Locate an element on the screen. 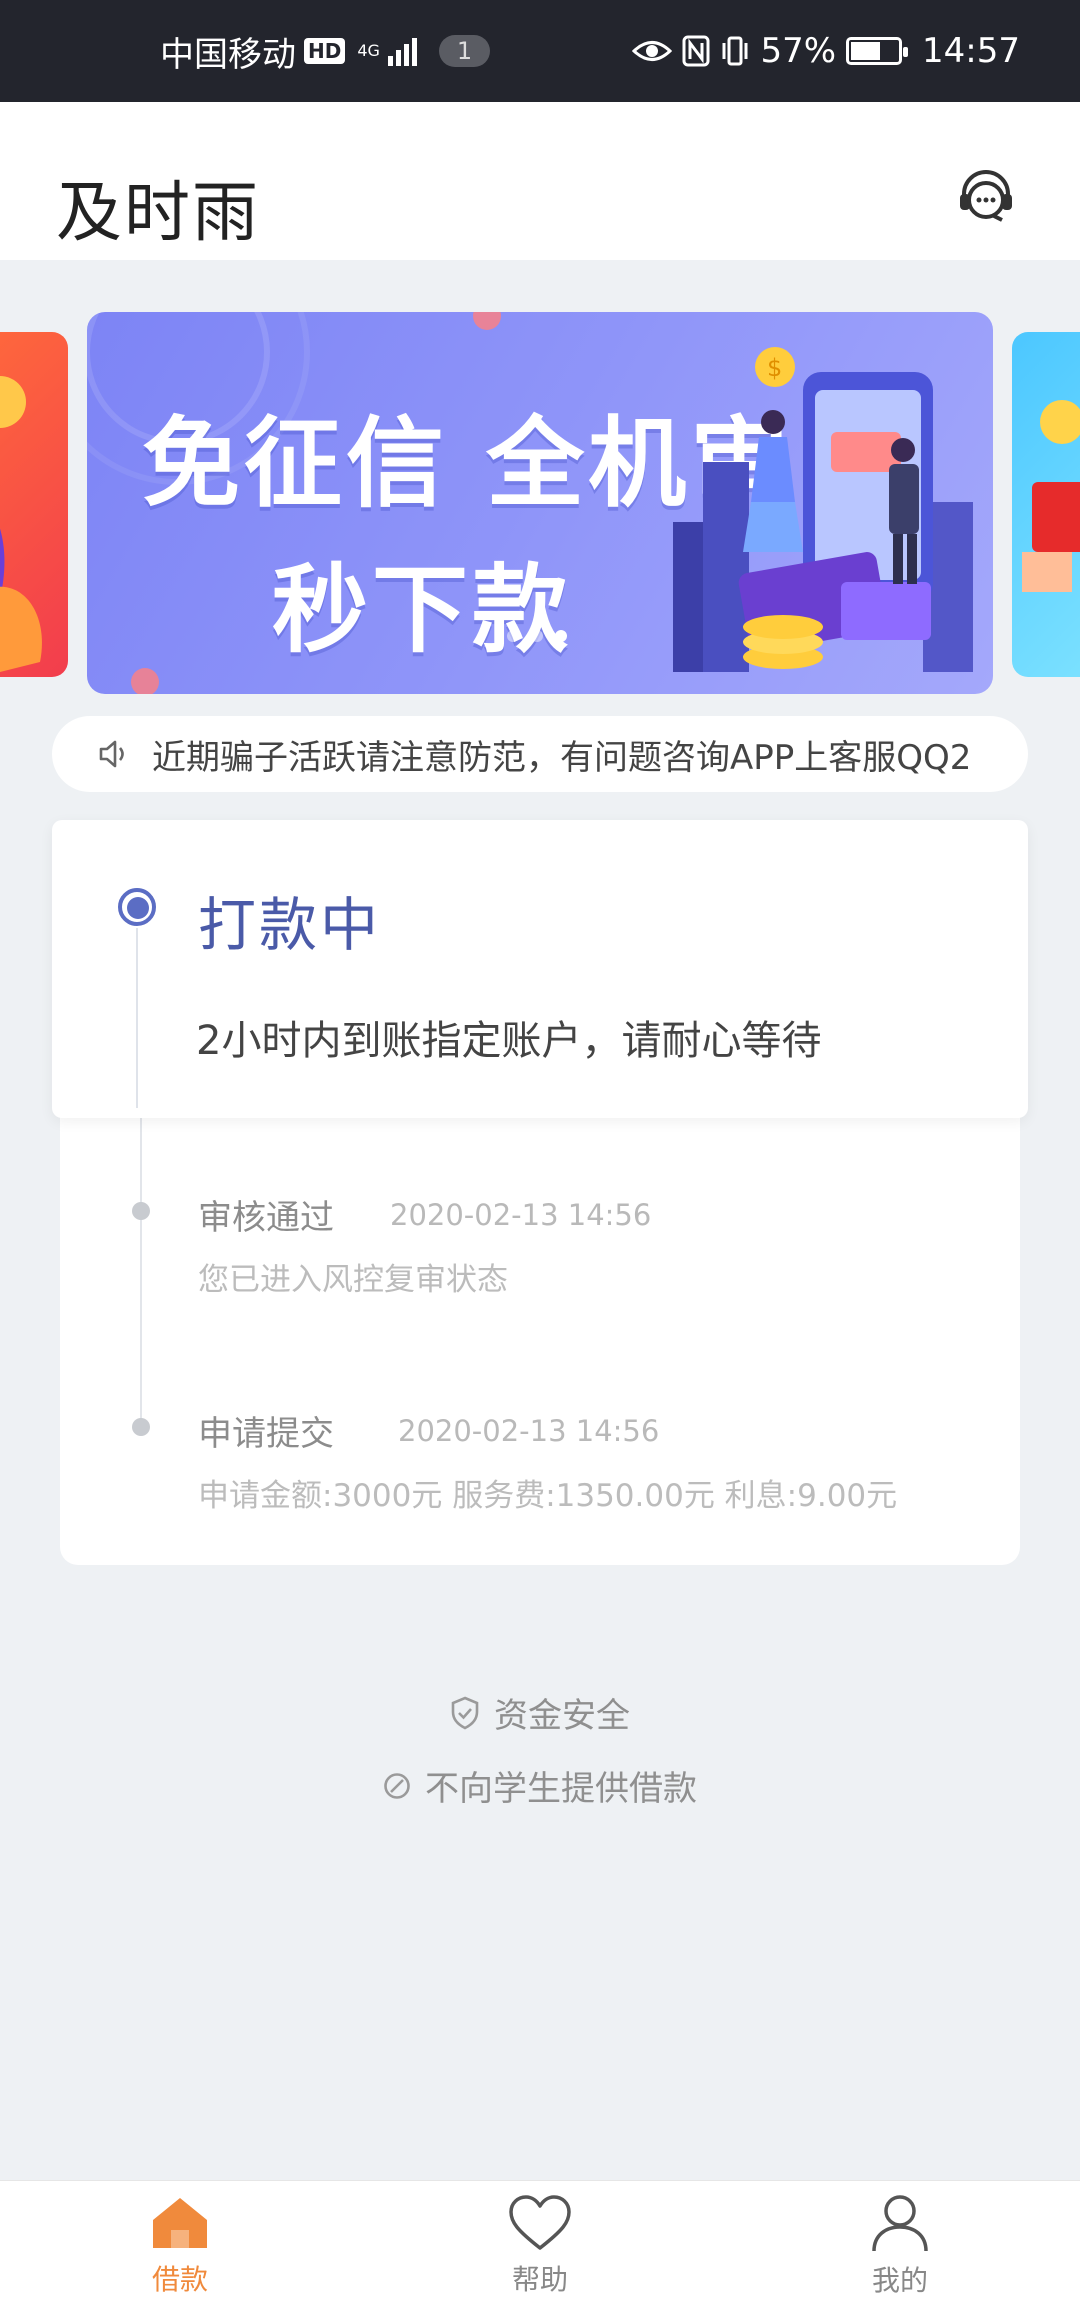  banner-subheadline: 秒下款 is located at coordinates (422, 610).